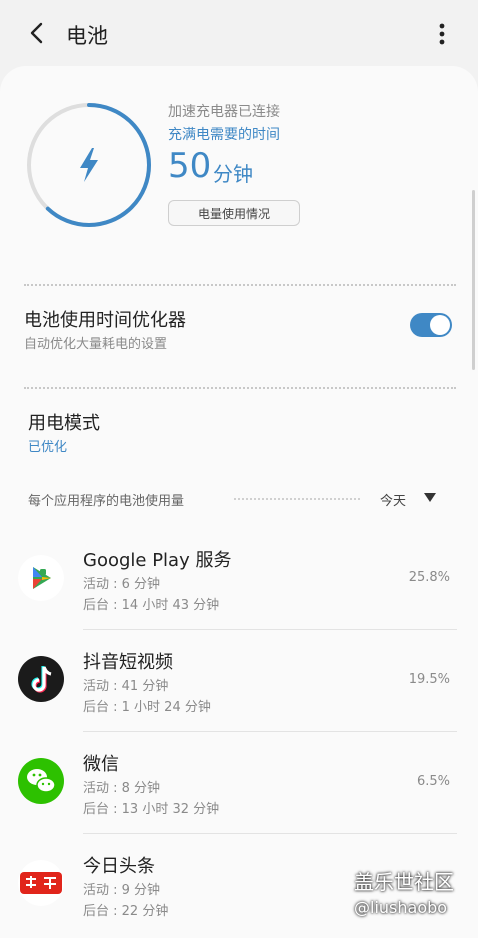  What do you see at coordinates (239, 33) in the screenshot?
I see `top-bar: 电池` at bounding box center [239, 33].